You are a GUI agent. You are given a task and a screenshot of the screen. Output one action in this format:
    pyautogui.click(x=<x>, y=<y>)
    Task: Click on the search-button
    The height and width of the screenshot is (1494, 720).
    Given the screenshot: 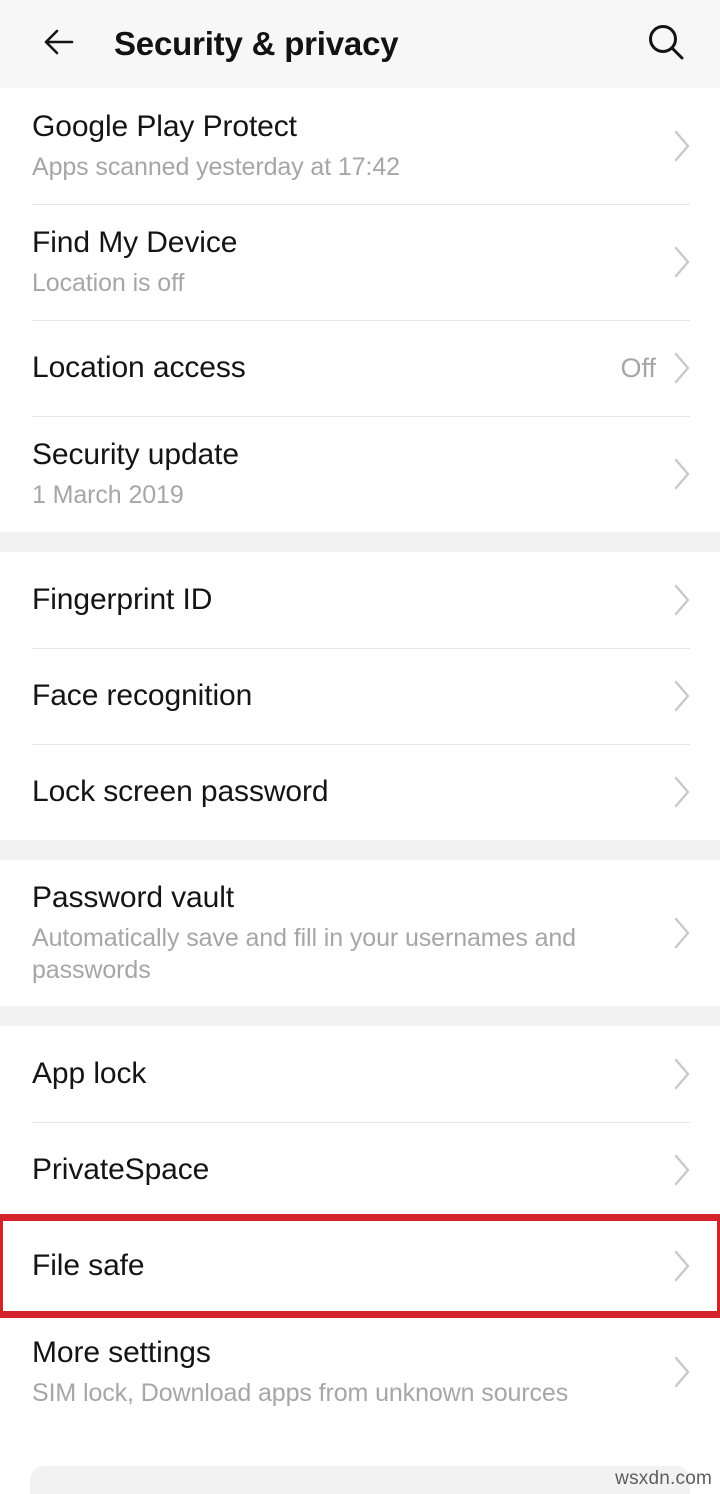 What is the action you would take?
    pyautogui.click(x=666, y=44)
    